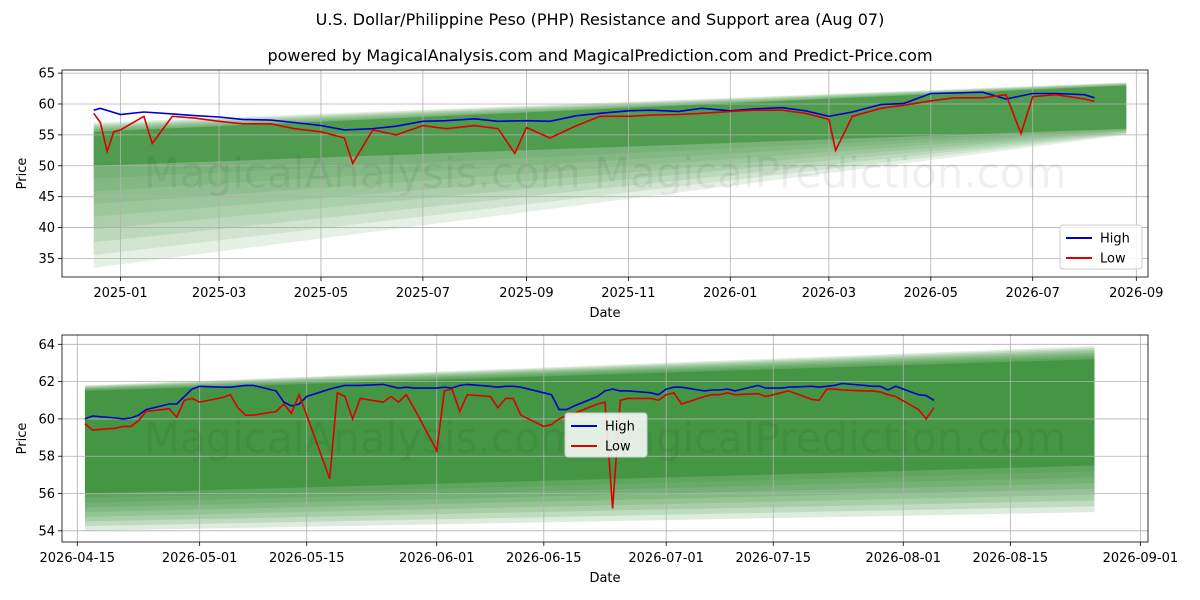 This screenshot has width=1200, height=600. I want to click on x-tick-label: 2026-05-01, so click(200, 558).